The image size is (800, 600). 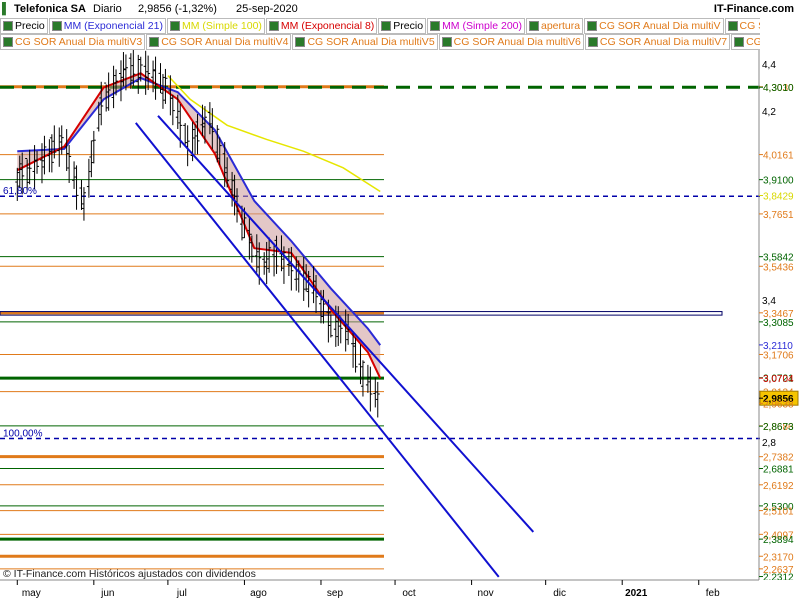 I want to click on legend-item-b-3: CG SOR Anual Dia multiV6, so click(x=511, y=42).